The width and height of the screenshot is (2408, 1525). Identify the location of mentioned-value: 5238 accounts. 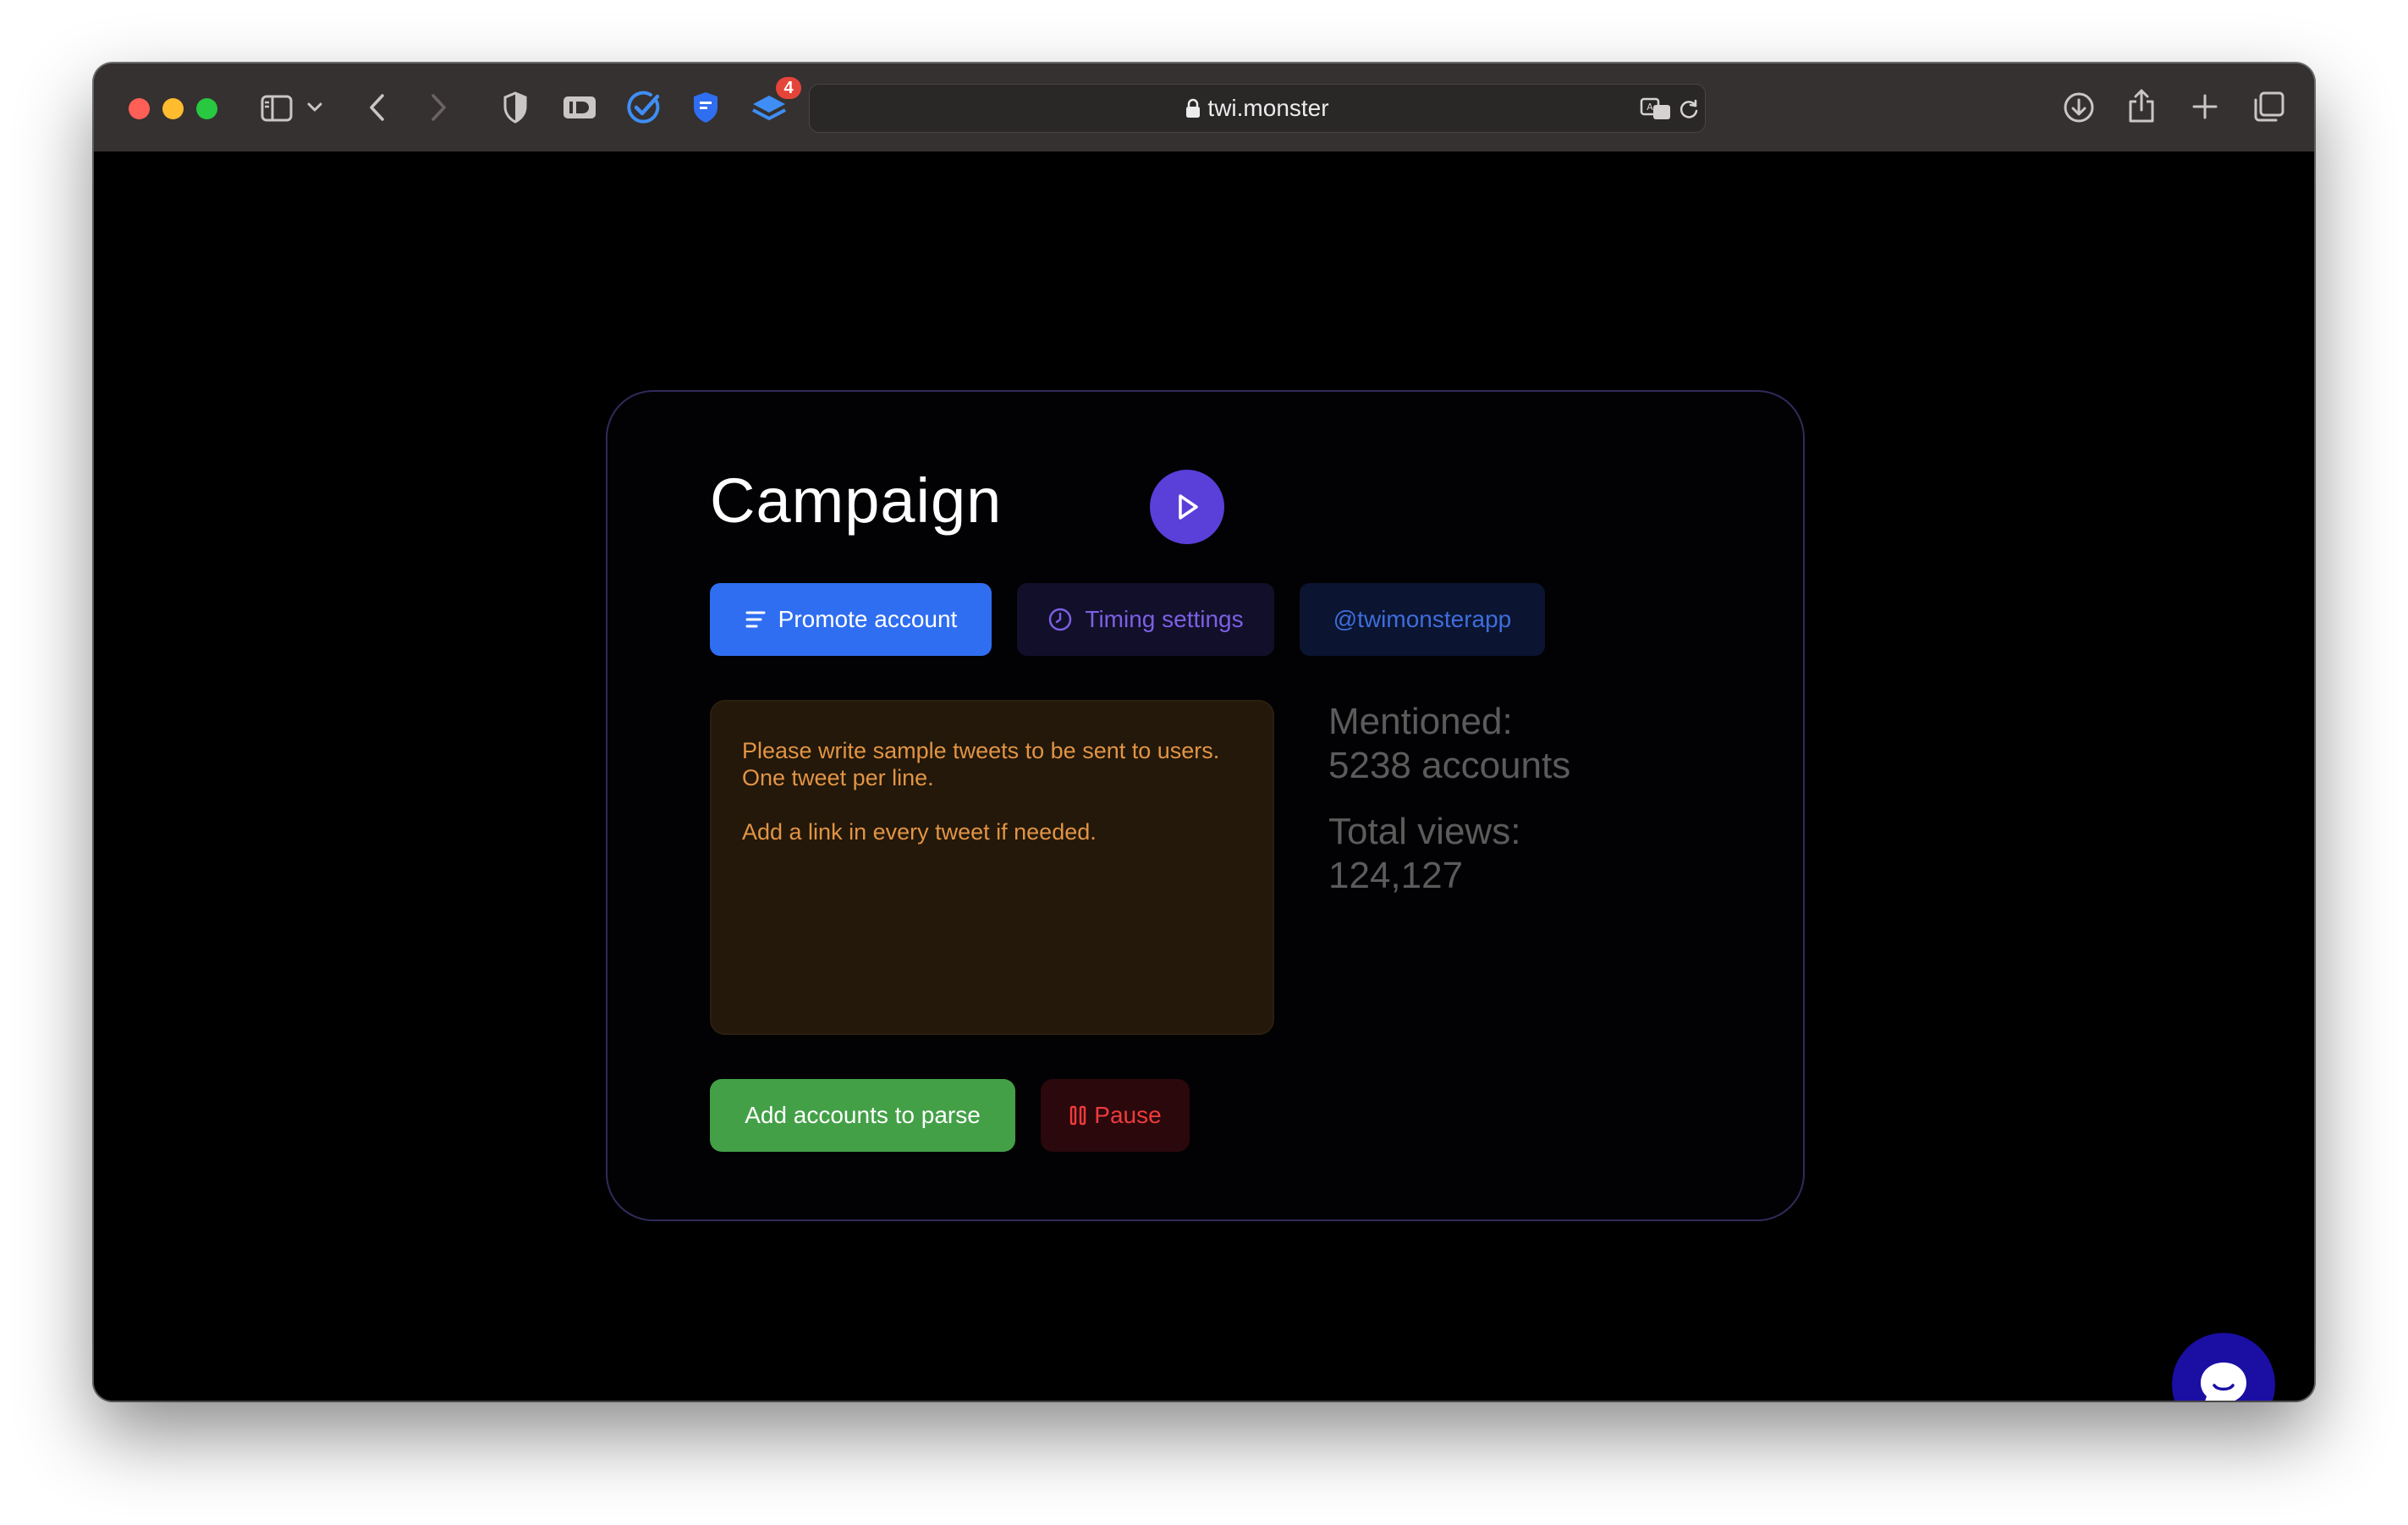
(1449, 765).